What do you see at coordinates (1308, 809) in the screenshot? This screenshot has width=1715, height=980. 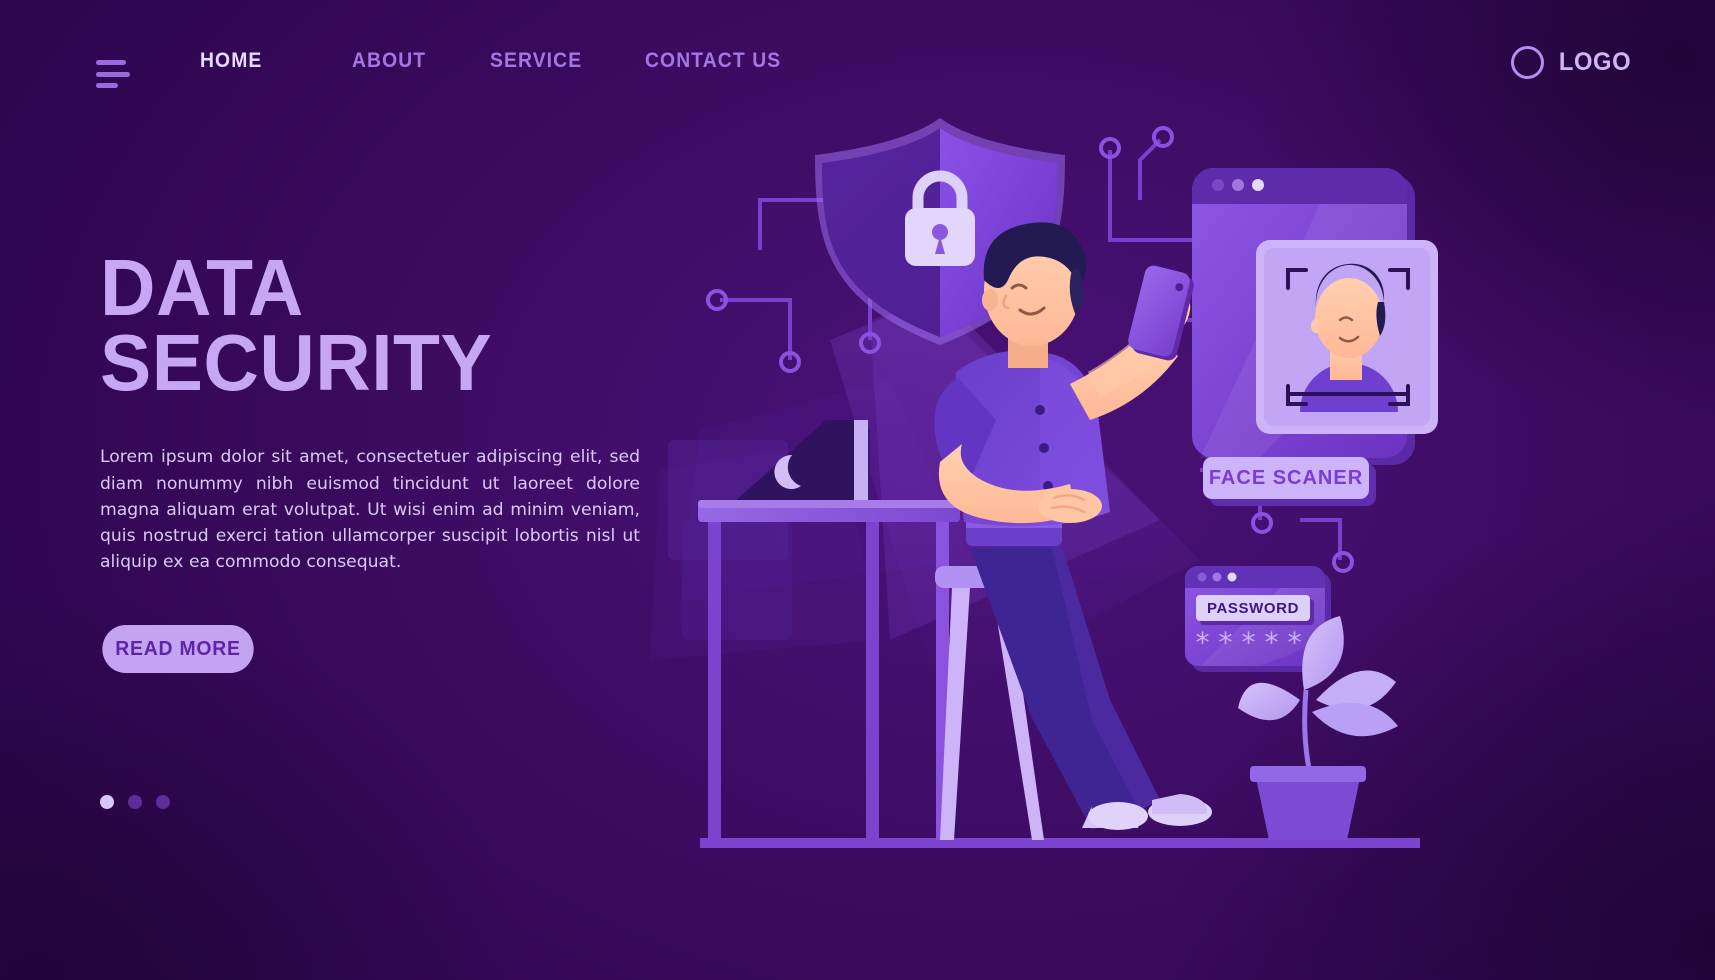 I see `plant-pot` at bounding box center [1308, 809].